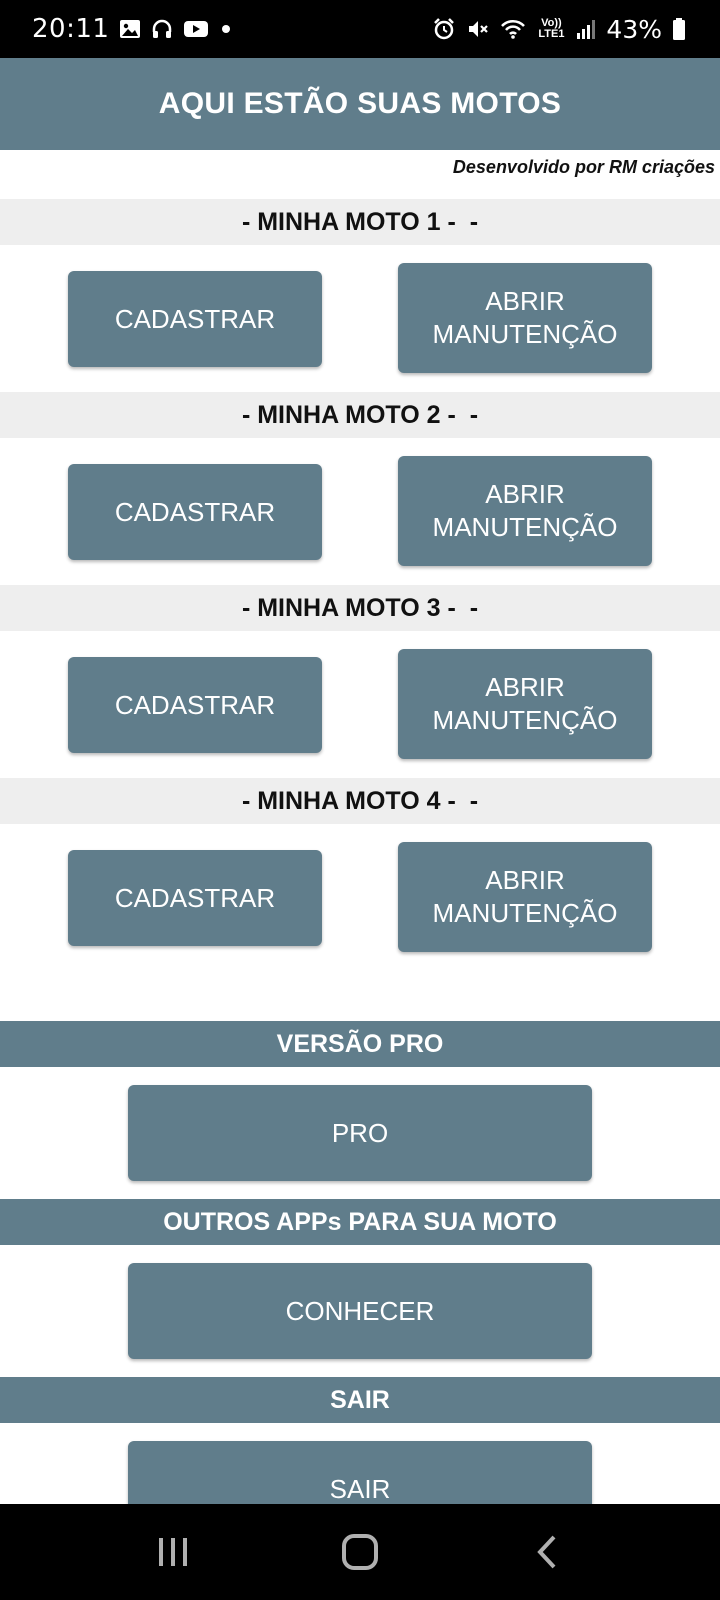 The height and width of the screenshot is (1600, 720). Describe the element at coordinates (196, 29) in the screenshot. I see `youtube-icon` at that location.